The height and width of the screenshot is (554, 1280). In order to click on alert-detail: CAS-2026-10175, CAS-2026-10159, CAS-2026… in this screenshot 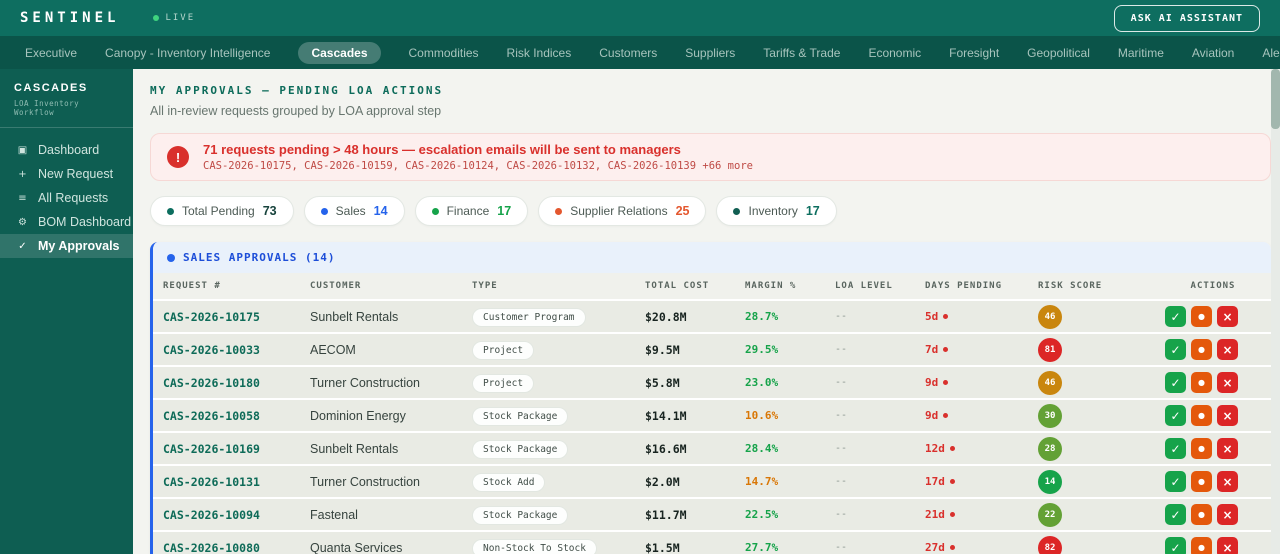, I will do `click(478, 166)`.